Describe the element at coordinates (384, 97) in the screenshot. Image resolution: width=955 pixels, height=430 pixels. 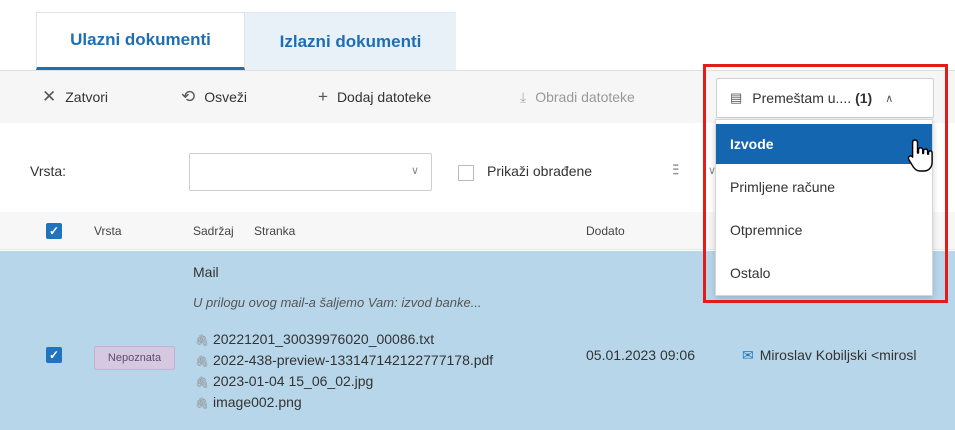
I see `add-files-button-label: Dodaj datoteke` at that location.